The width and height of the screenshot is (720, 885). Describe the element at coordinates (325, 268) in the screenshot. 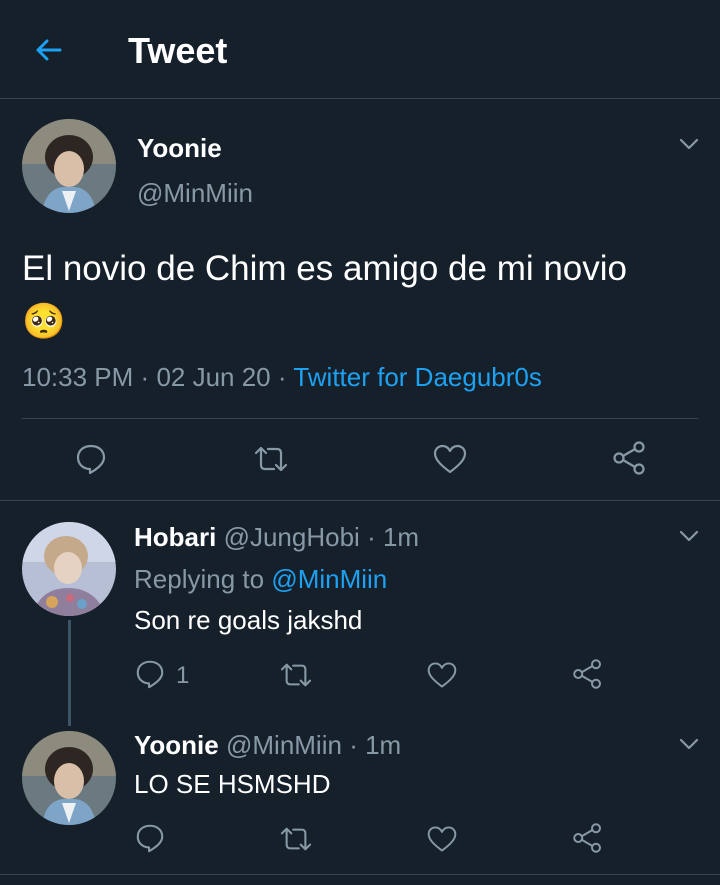

I see `tweet-text-body: El novio de Chim es amigo de mi novio` at that location.